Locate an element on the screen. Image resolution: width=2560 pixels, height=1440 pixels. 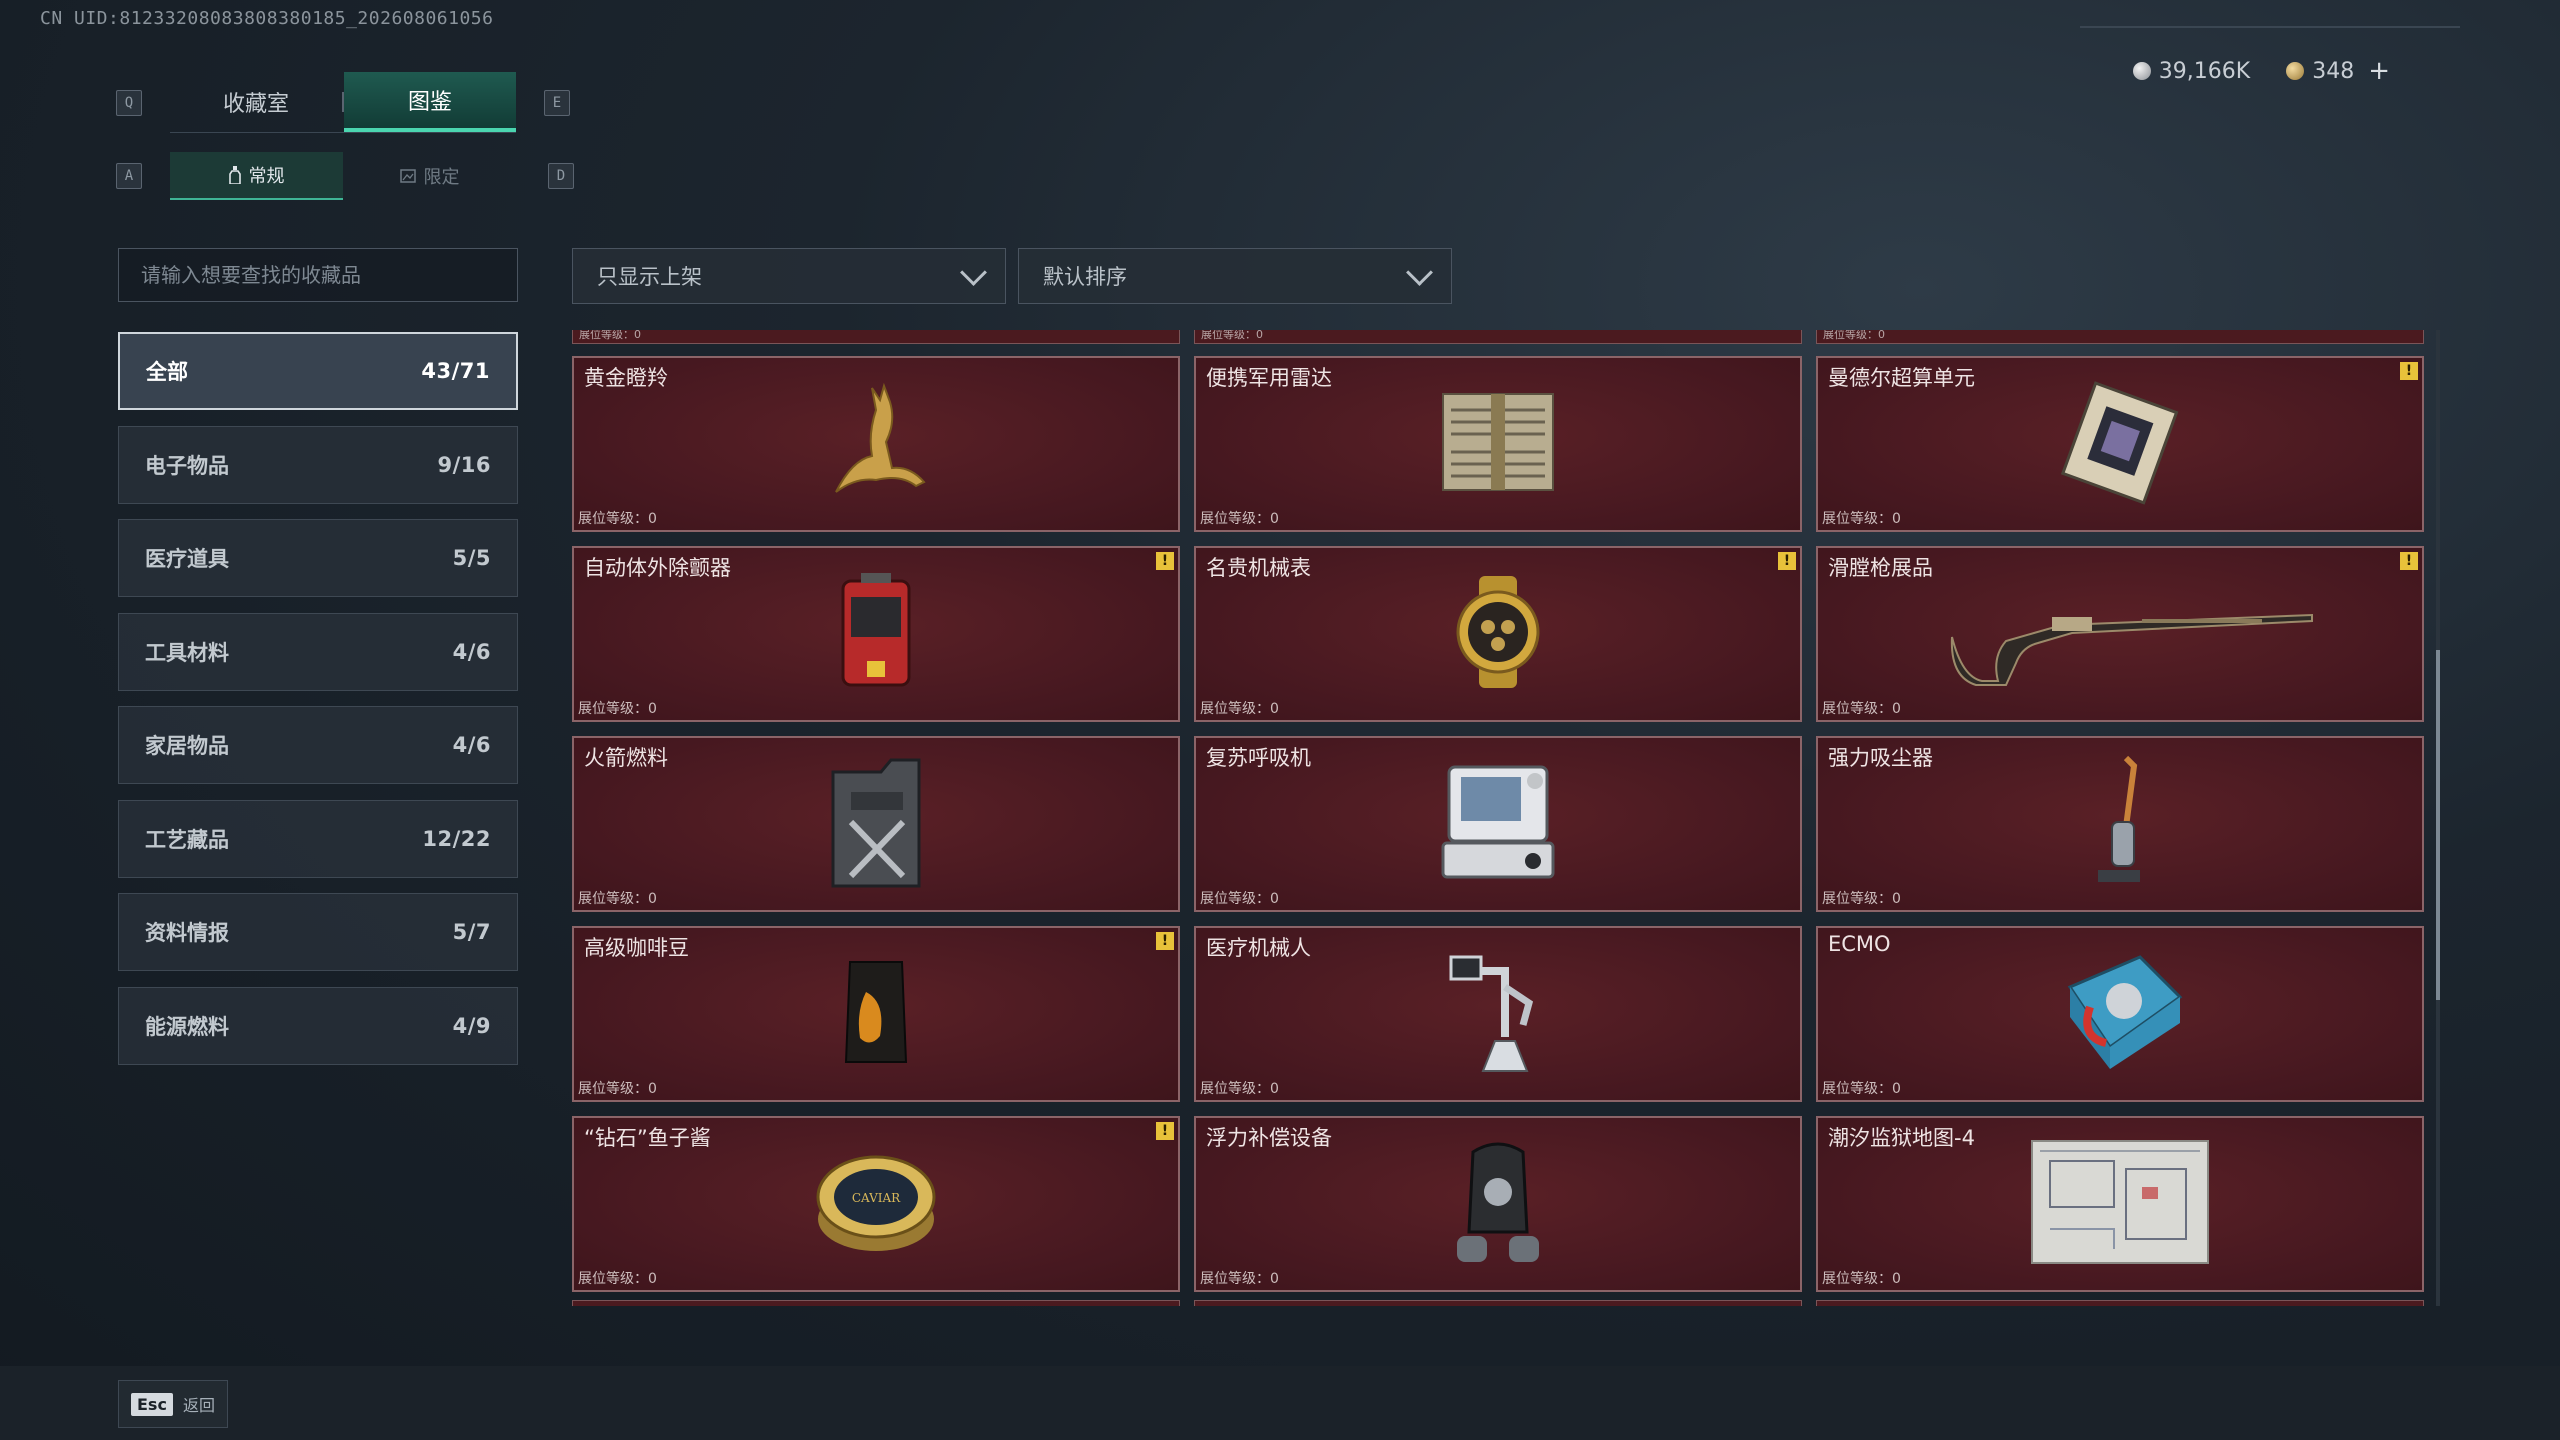
category-all: 全部 43/71 is located at coordinates (318, 371).